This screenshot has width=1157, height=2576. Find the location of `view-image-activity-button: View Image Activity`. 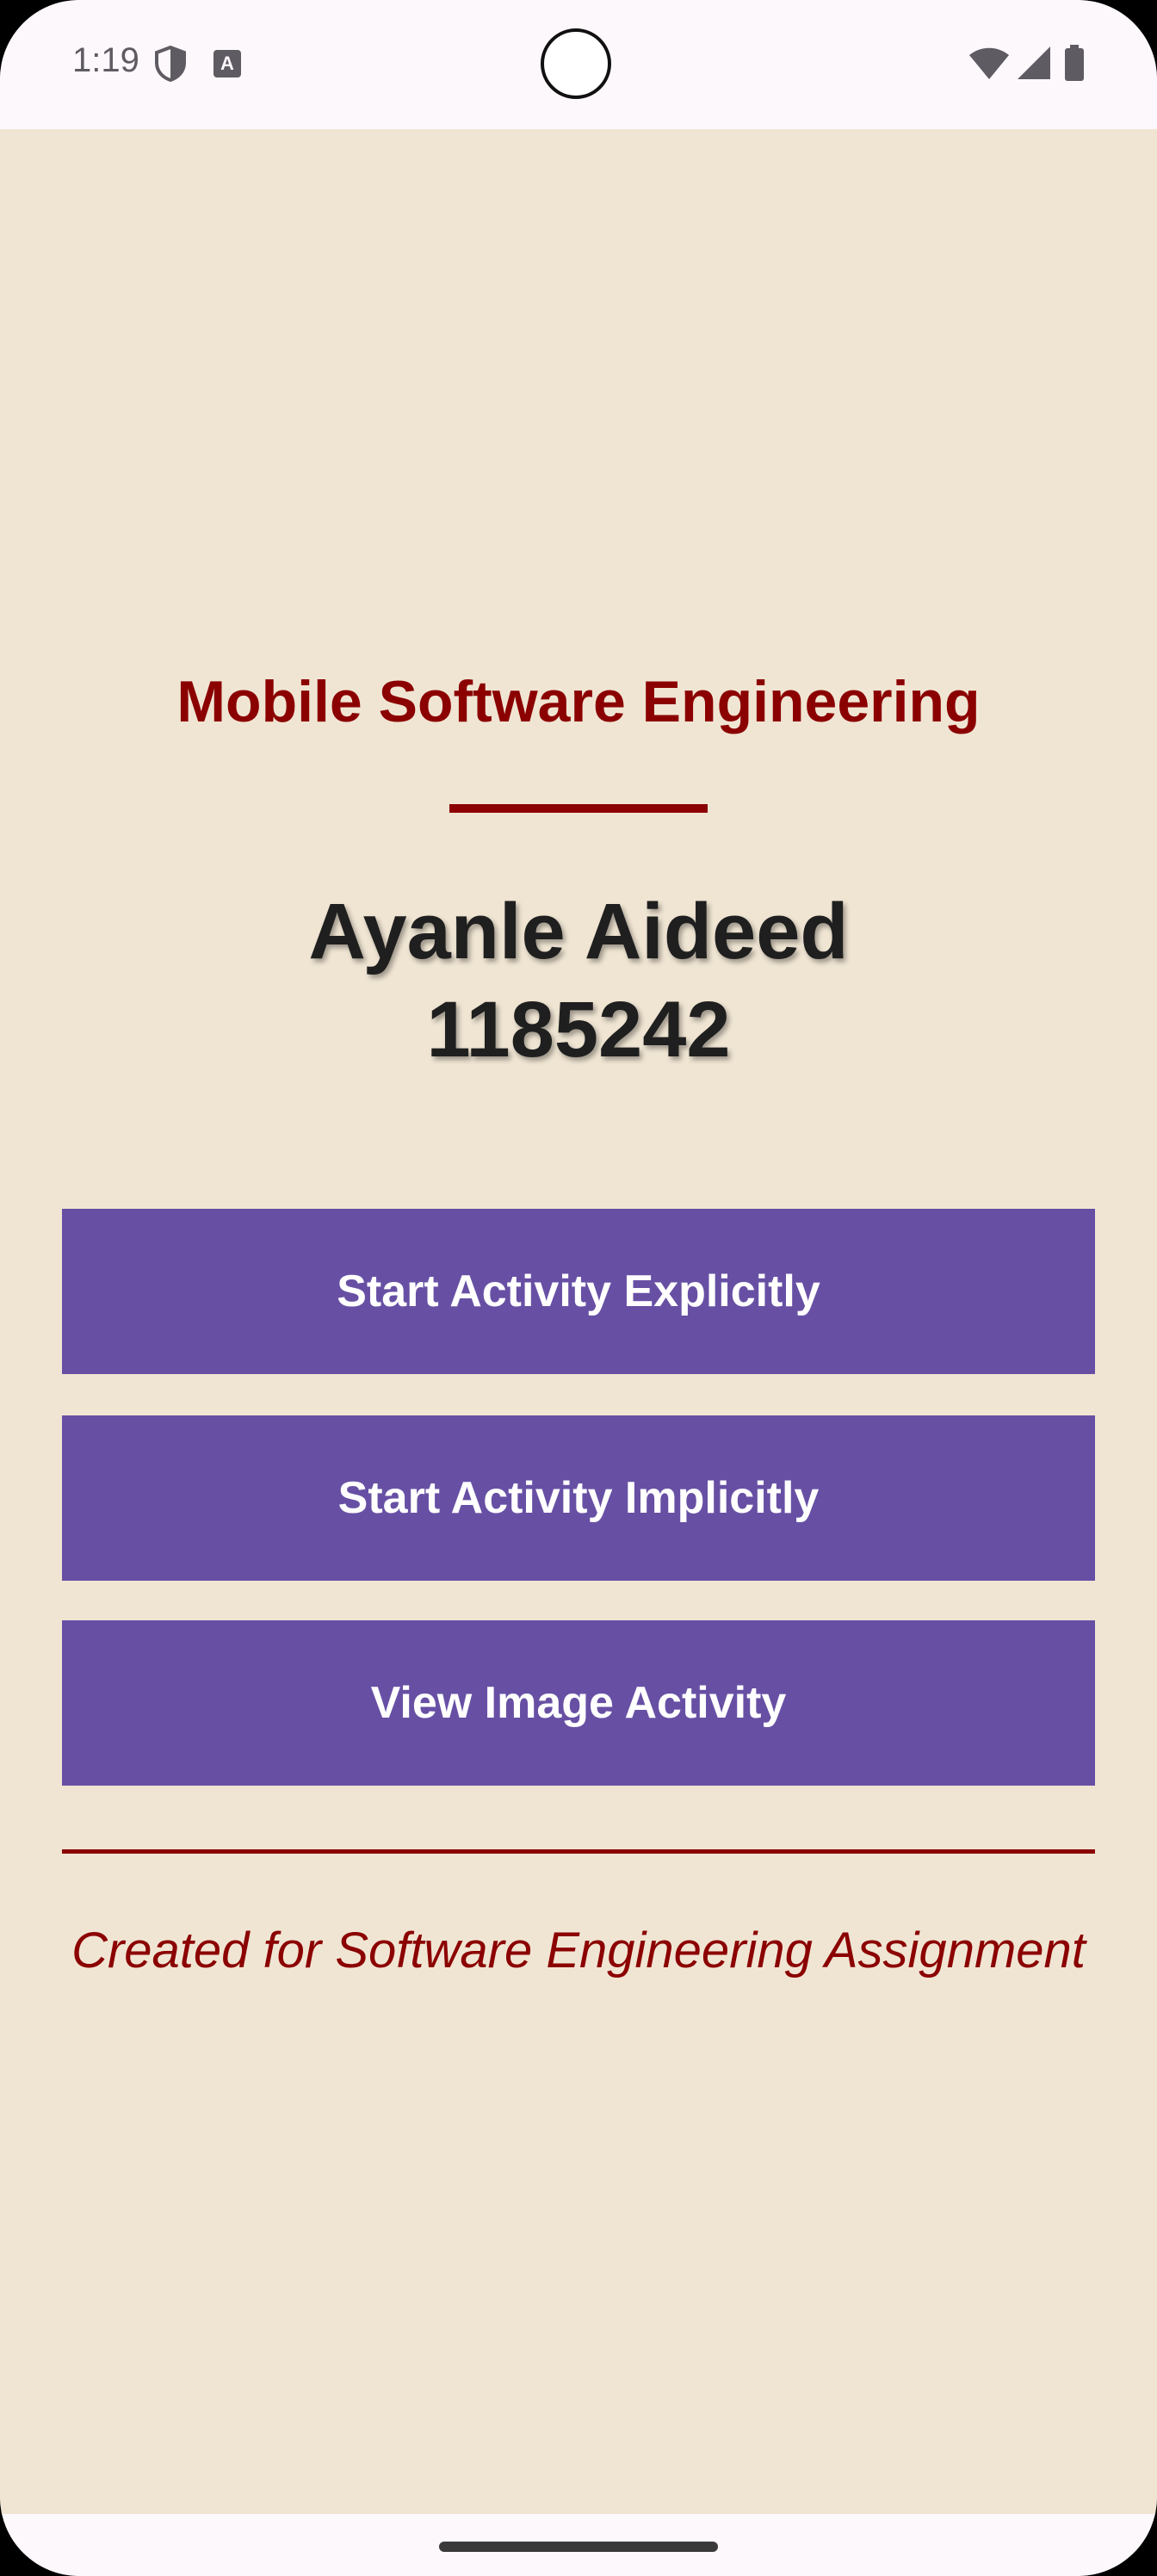

view-image-activity-button: View Image Activity is located at coordinates (579, 1703).